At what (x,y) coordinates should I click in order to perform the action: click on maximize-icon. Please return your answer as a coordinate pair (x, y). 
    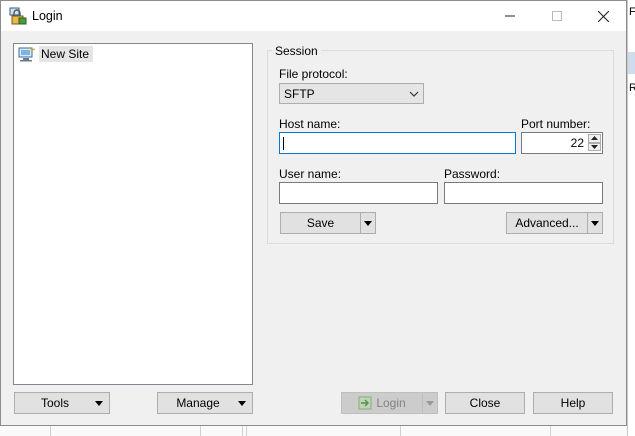
    Looking at the image, I should click on (557, 16).